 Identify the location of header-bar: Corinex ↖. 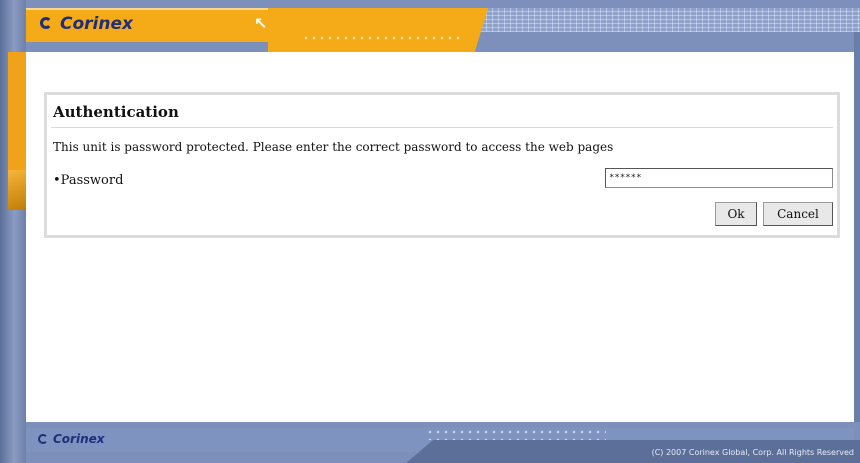
(430, 26).